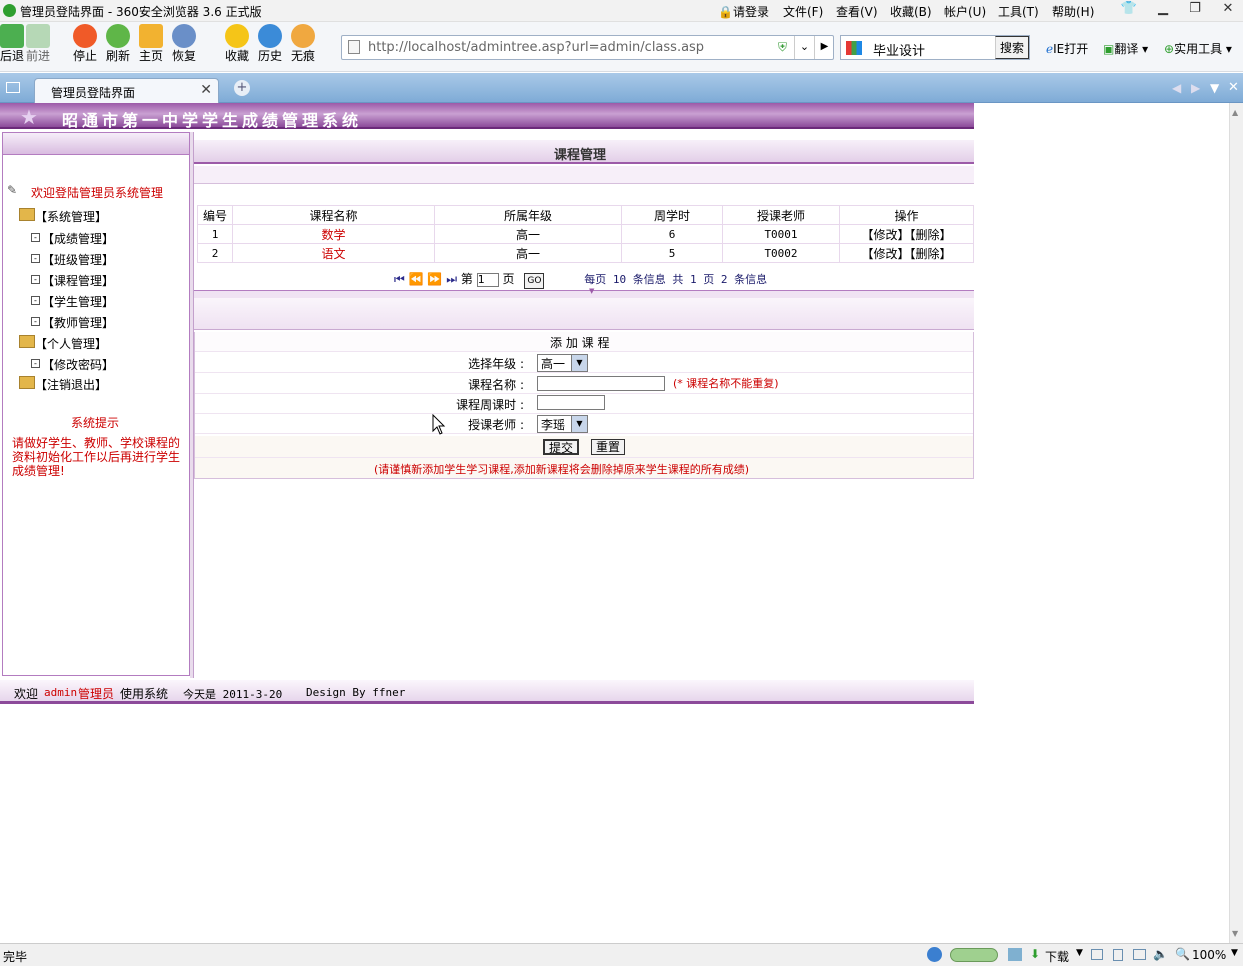 The height and width of the screenshot is (966, 1243). What do you see at coordinates (85, 36) in the screenshot?
I see `stop-icon` at bounding box center [85, 36].